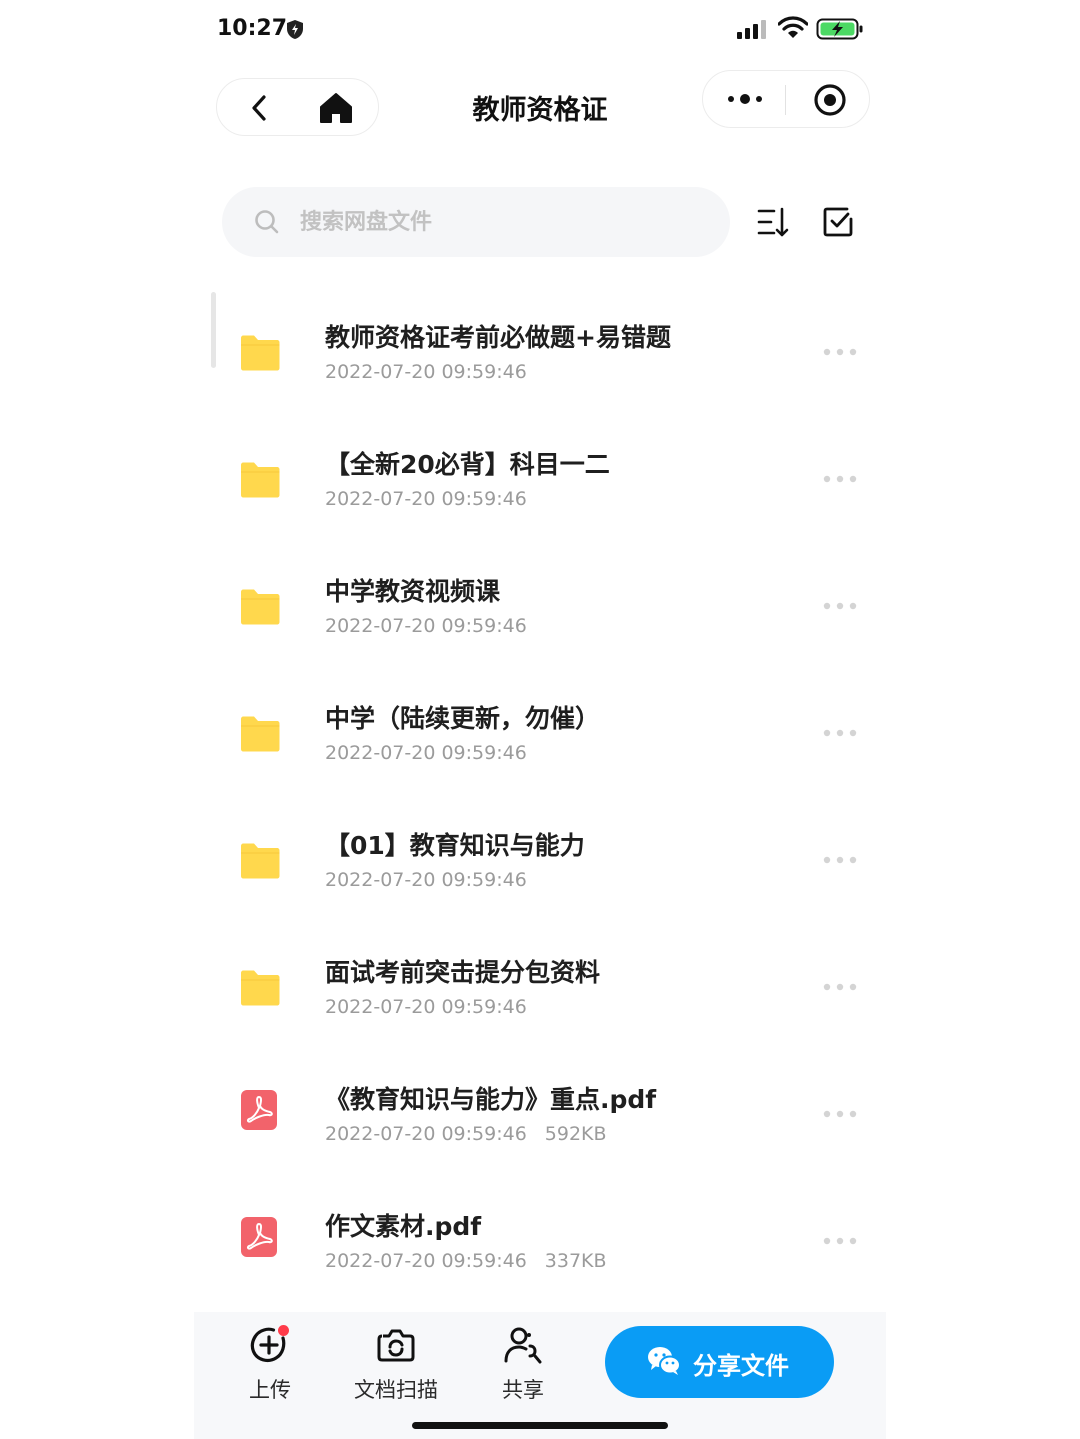 The height and width of the screenshot is (1439, 1080). I want to click on file-name: 面试考前突击提分包资料, so click(463, 972).